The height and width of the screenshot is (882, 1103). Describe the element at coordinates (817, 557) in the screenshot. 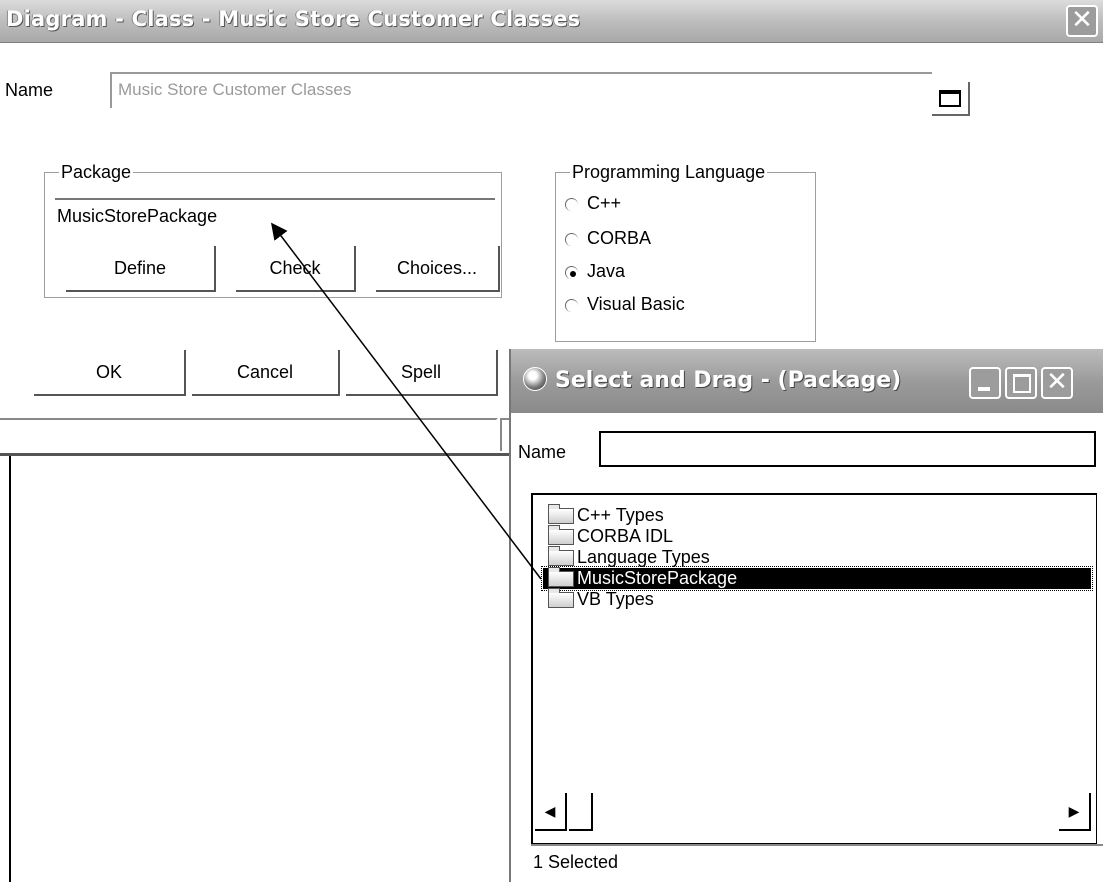

I see `tree-item: Language Types` at that location.